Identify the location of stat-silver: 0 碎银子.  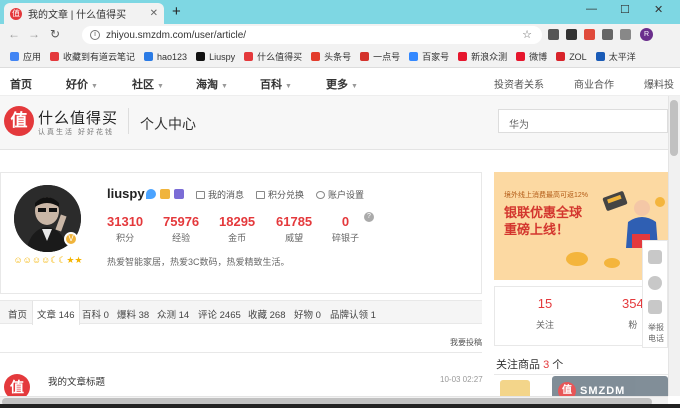
(346, 228).